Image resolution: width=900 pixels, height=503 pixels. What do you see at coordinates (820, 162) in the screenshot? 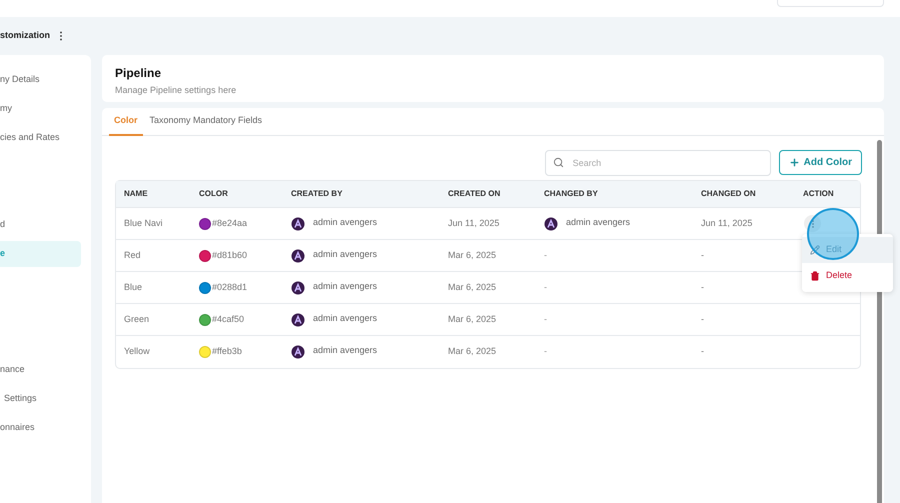
I see `add-color-button: Add Color` at bounding box center [820, 162].